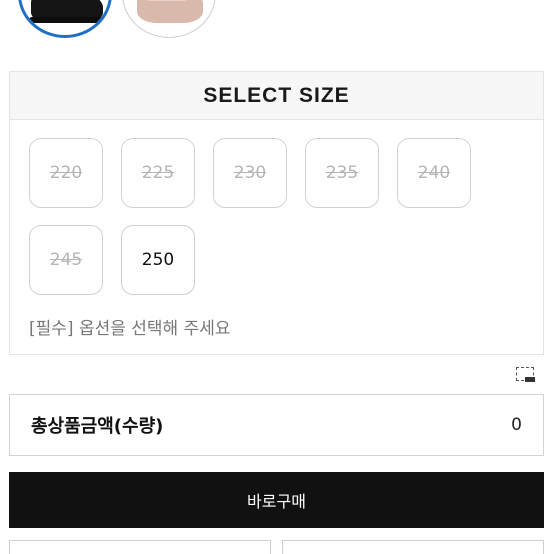 This screenshot has height=554, width=554. What do you see at coordinates (342, 173) in the screenshot?
I see `size-option-235: 235` at bounding box center [342, 173].